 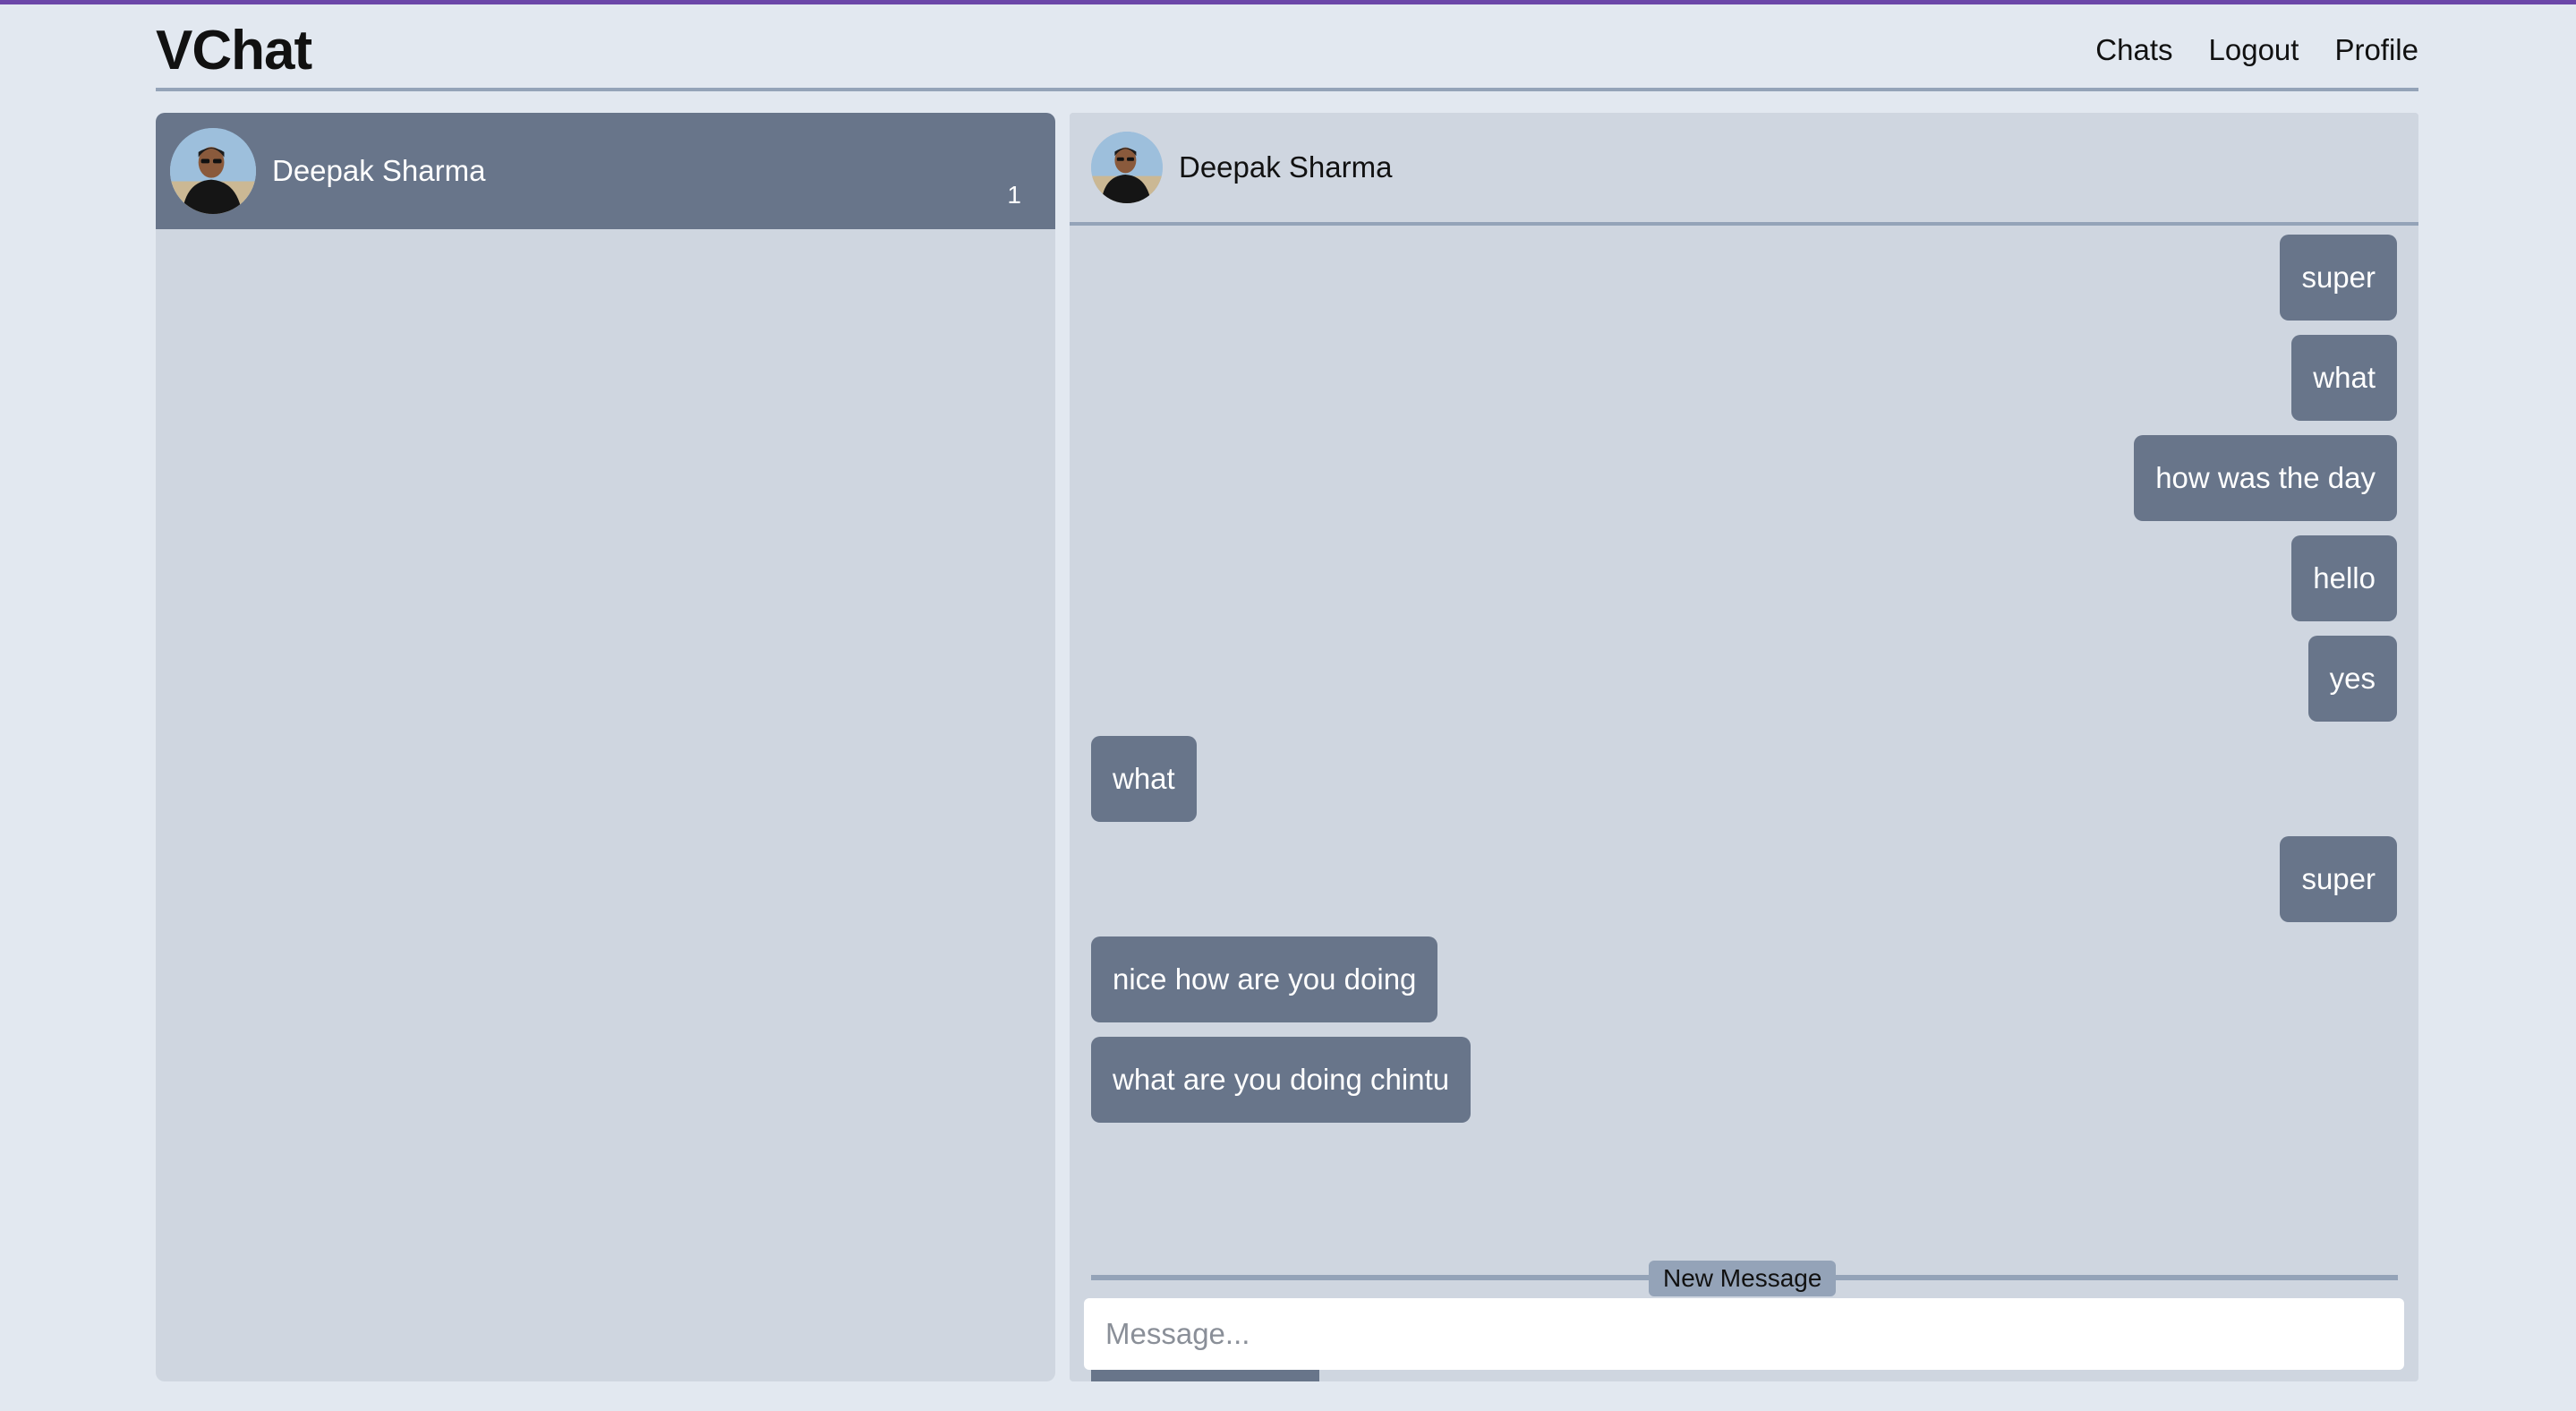 What do you see at coordinates (1744, 169) in the screenshot?
I see `conversation-header: Deepak Sharma` at bounding box center [1744, 169].